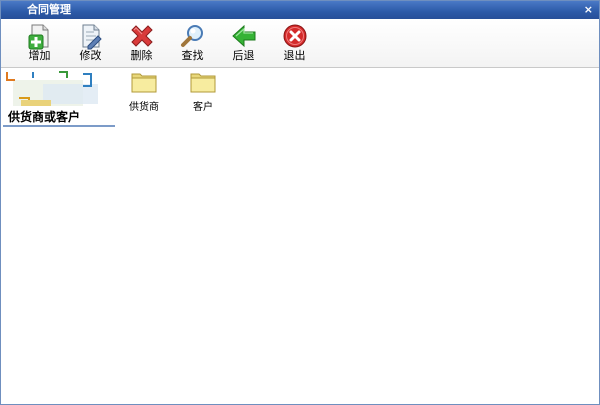 The image size is (600, 405). What do you see at coordinates (192, 55) in the screenshot?
I see `find-button-label: 查找` at bounding box center [192, 55].